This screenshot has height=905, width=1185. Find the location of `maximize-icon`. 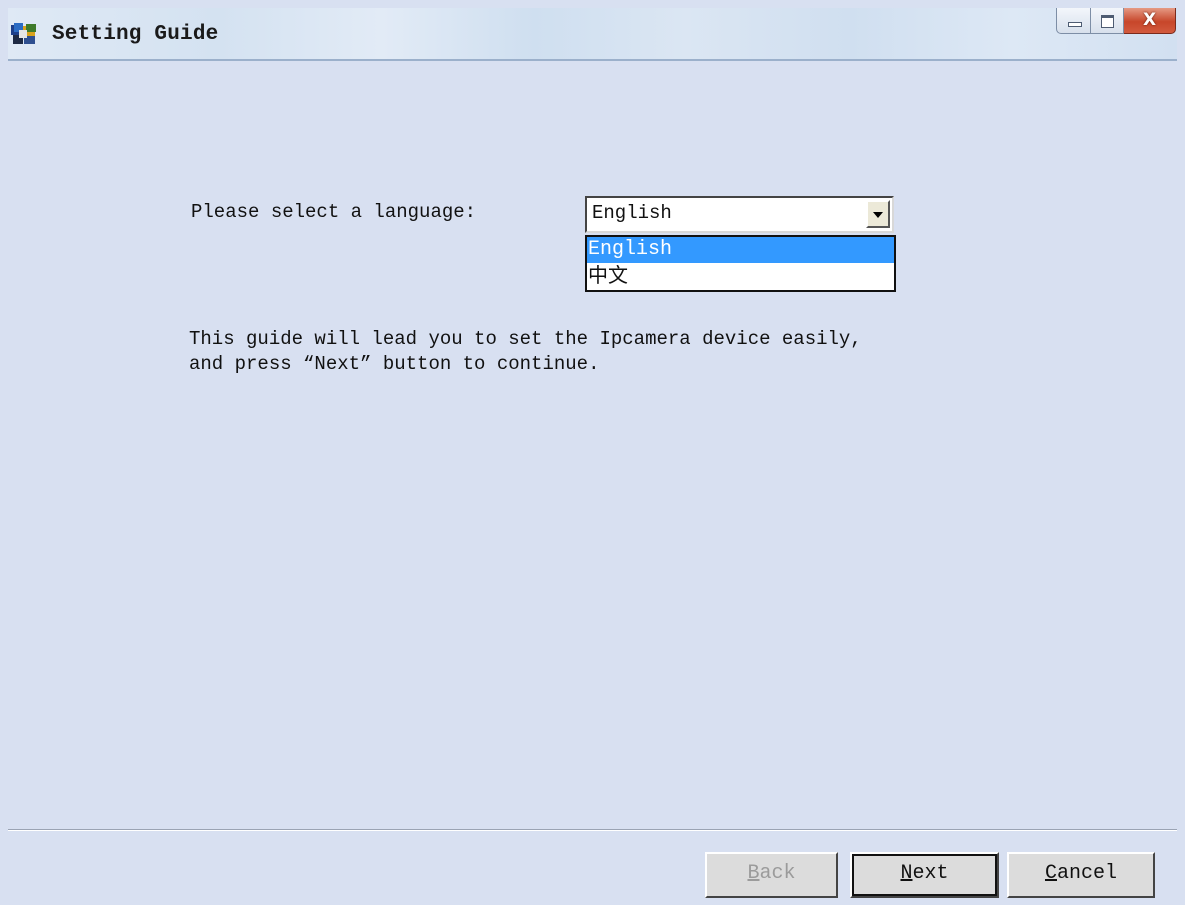

maximize-icon is located at coordinates (1107, 21).